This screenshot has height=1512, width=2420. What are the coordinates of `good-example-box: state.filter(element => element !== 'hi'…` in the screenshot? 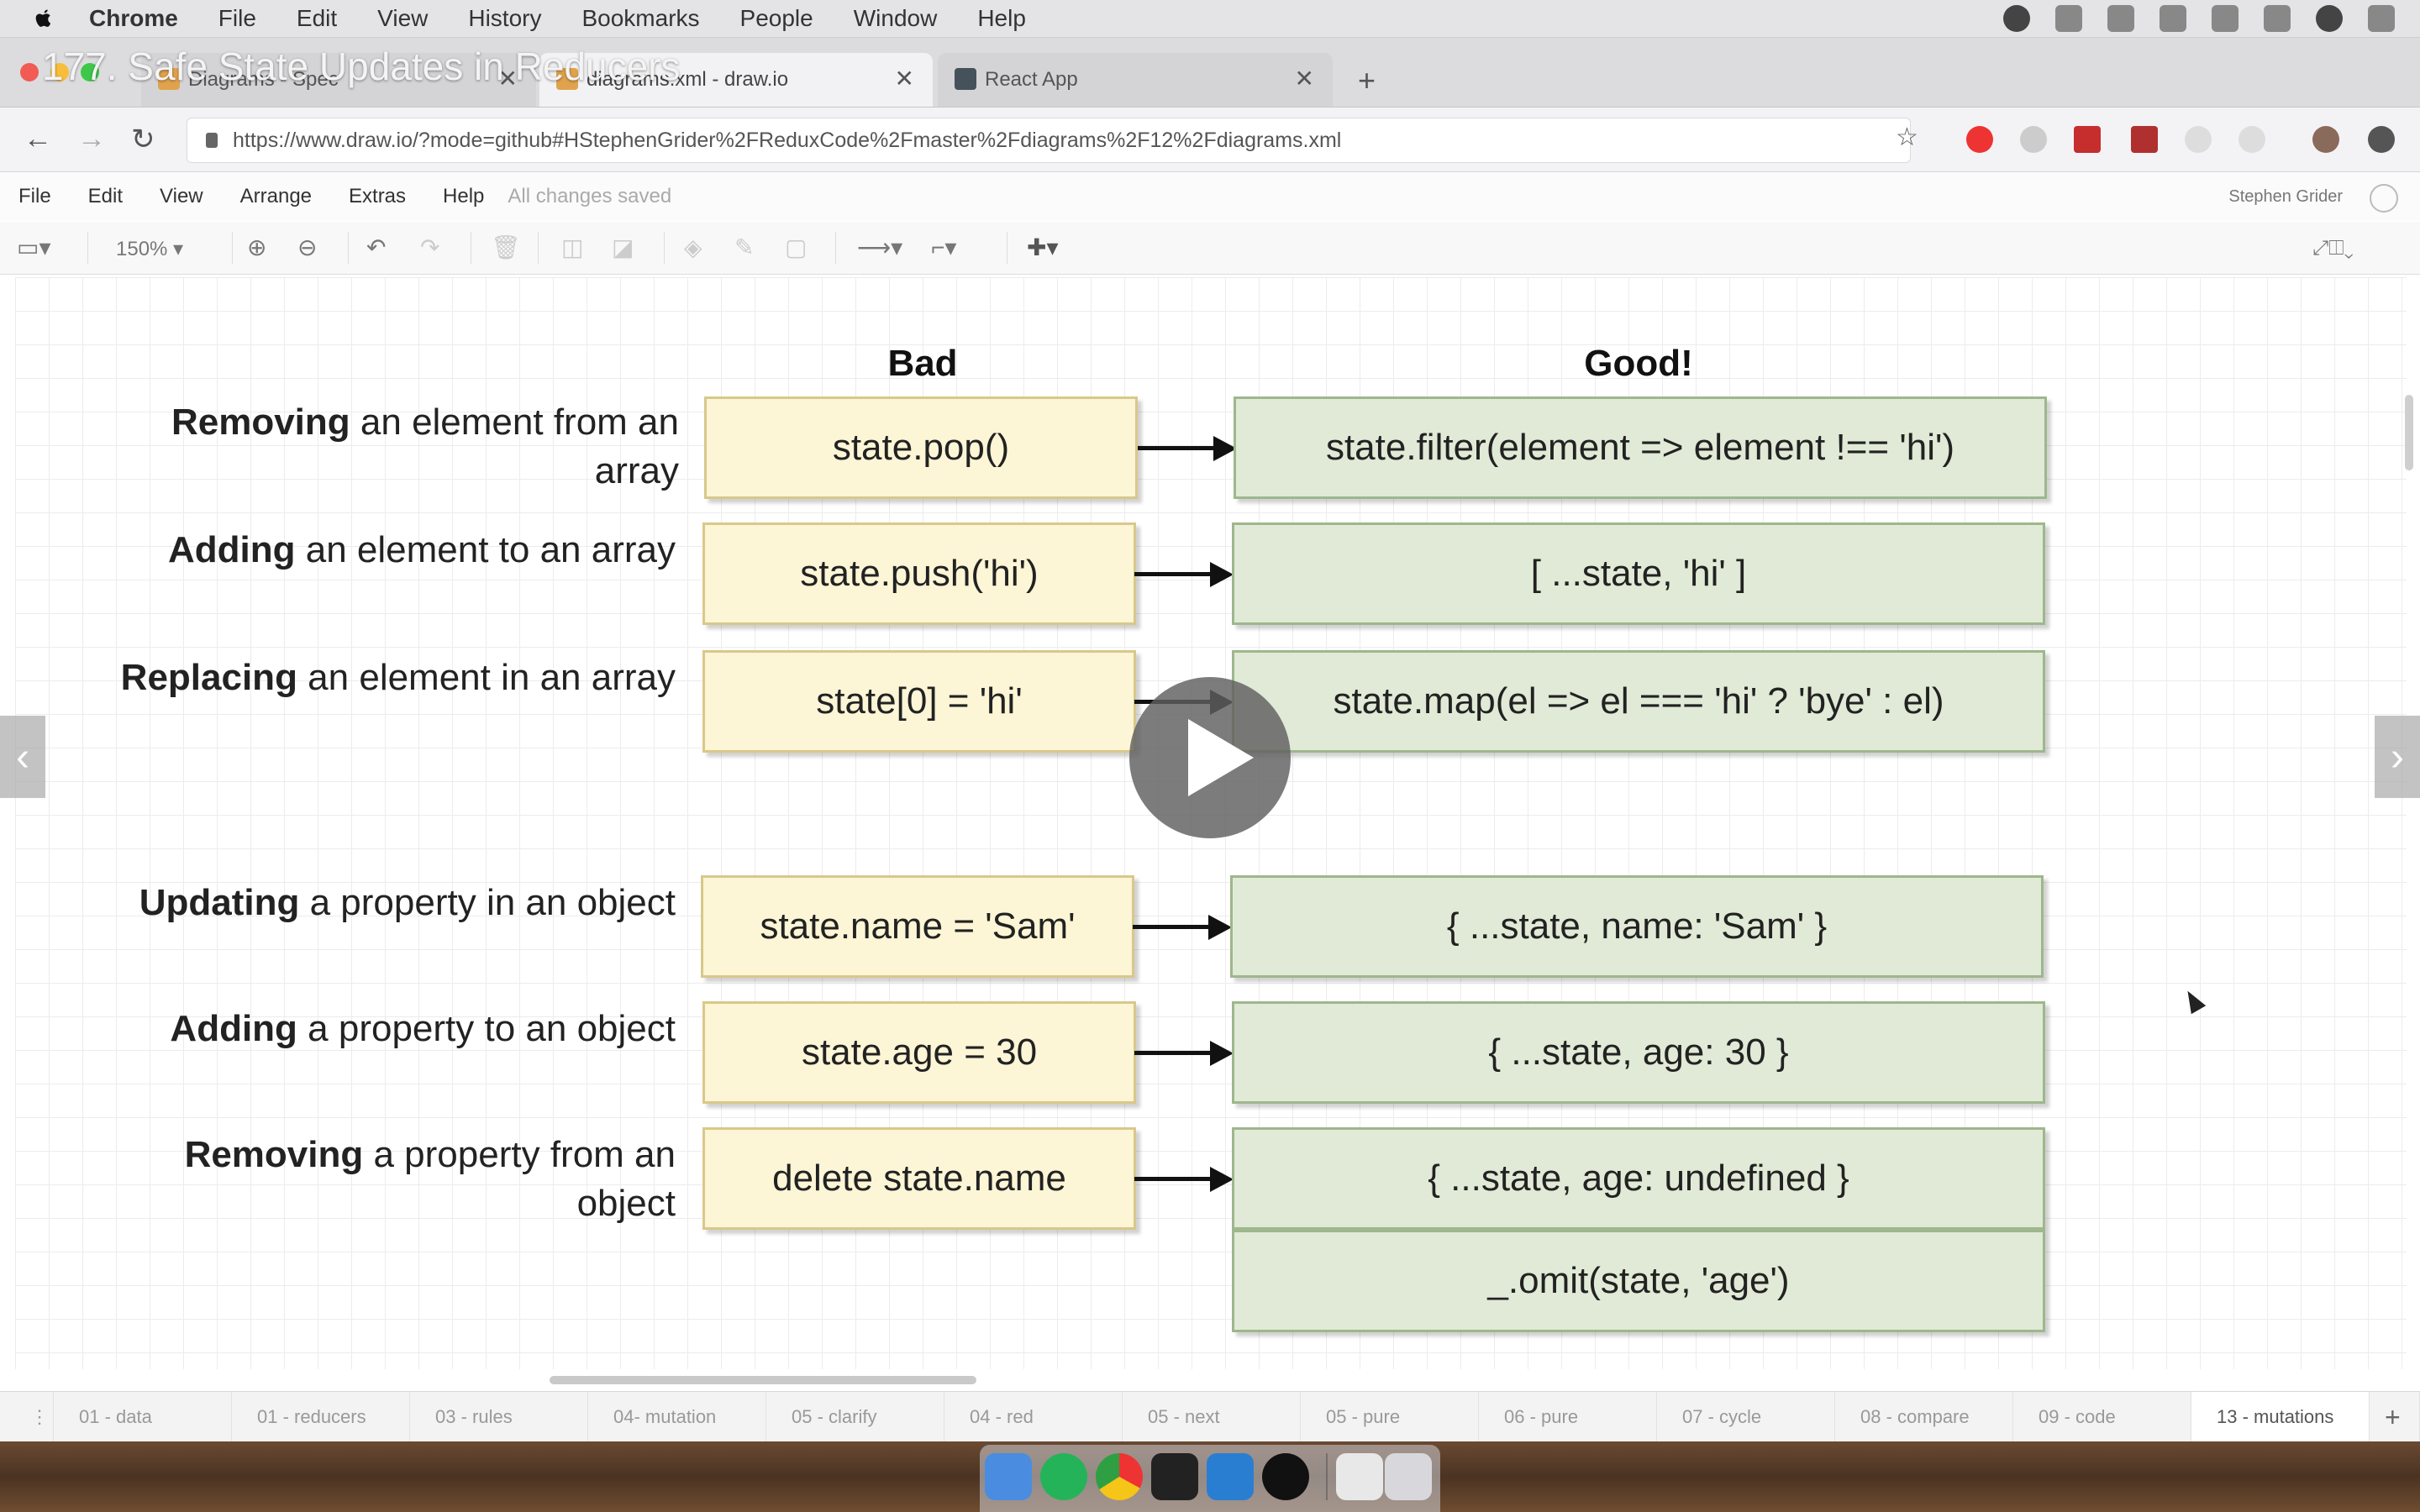 It's located at (1640, 447).